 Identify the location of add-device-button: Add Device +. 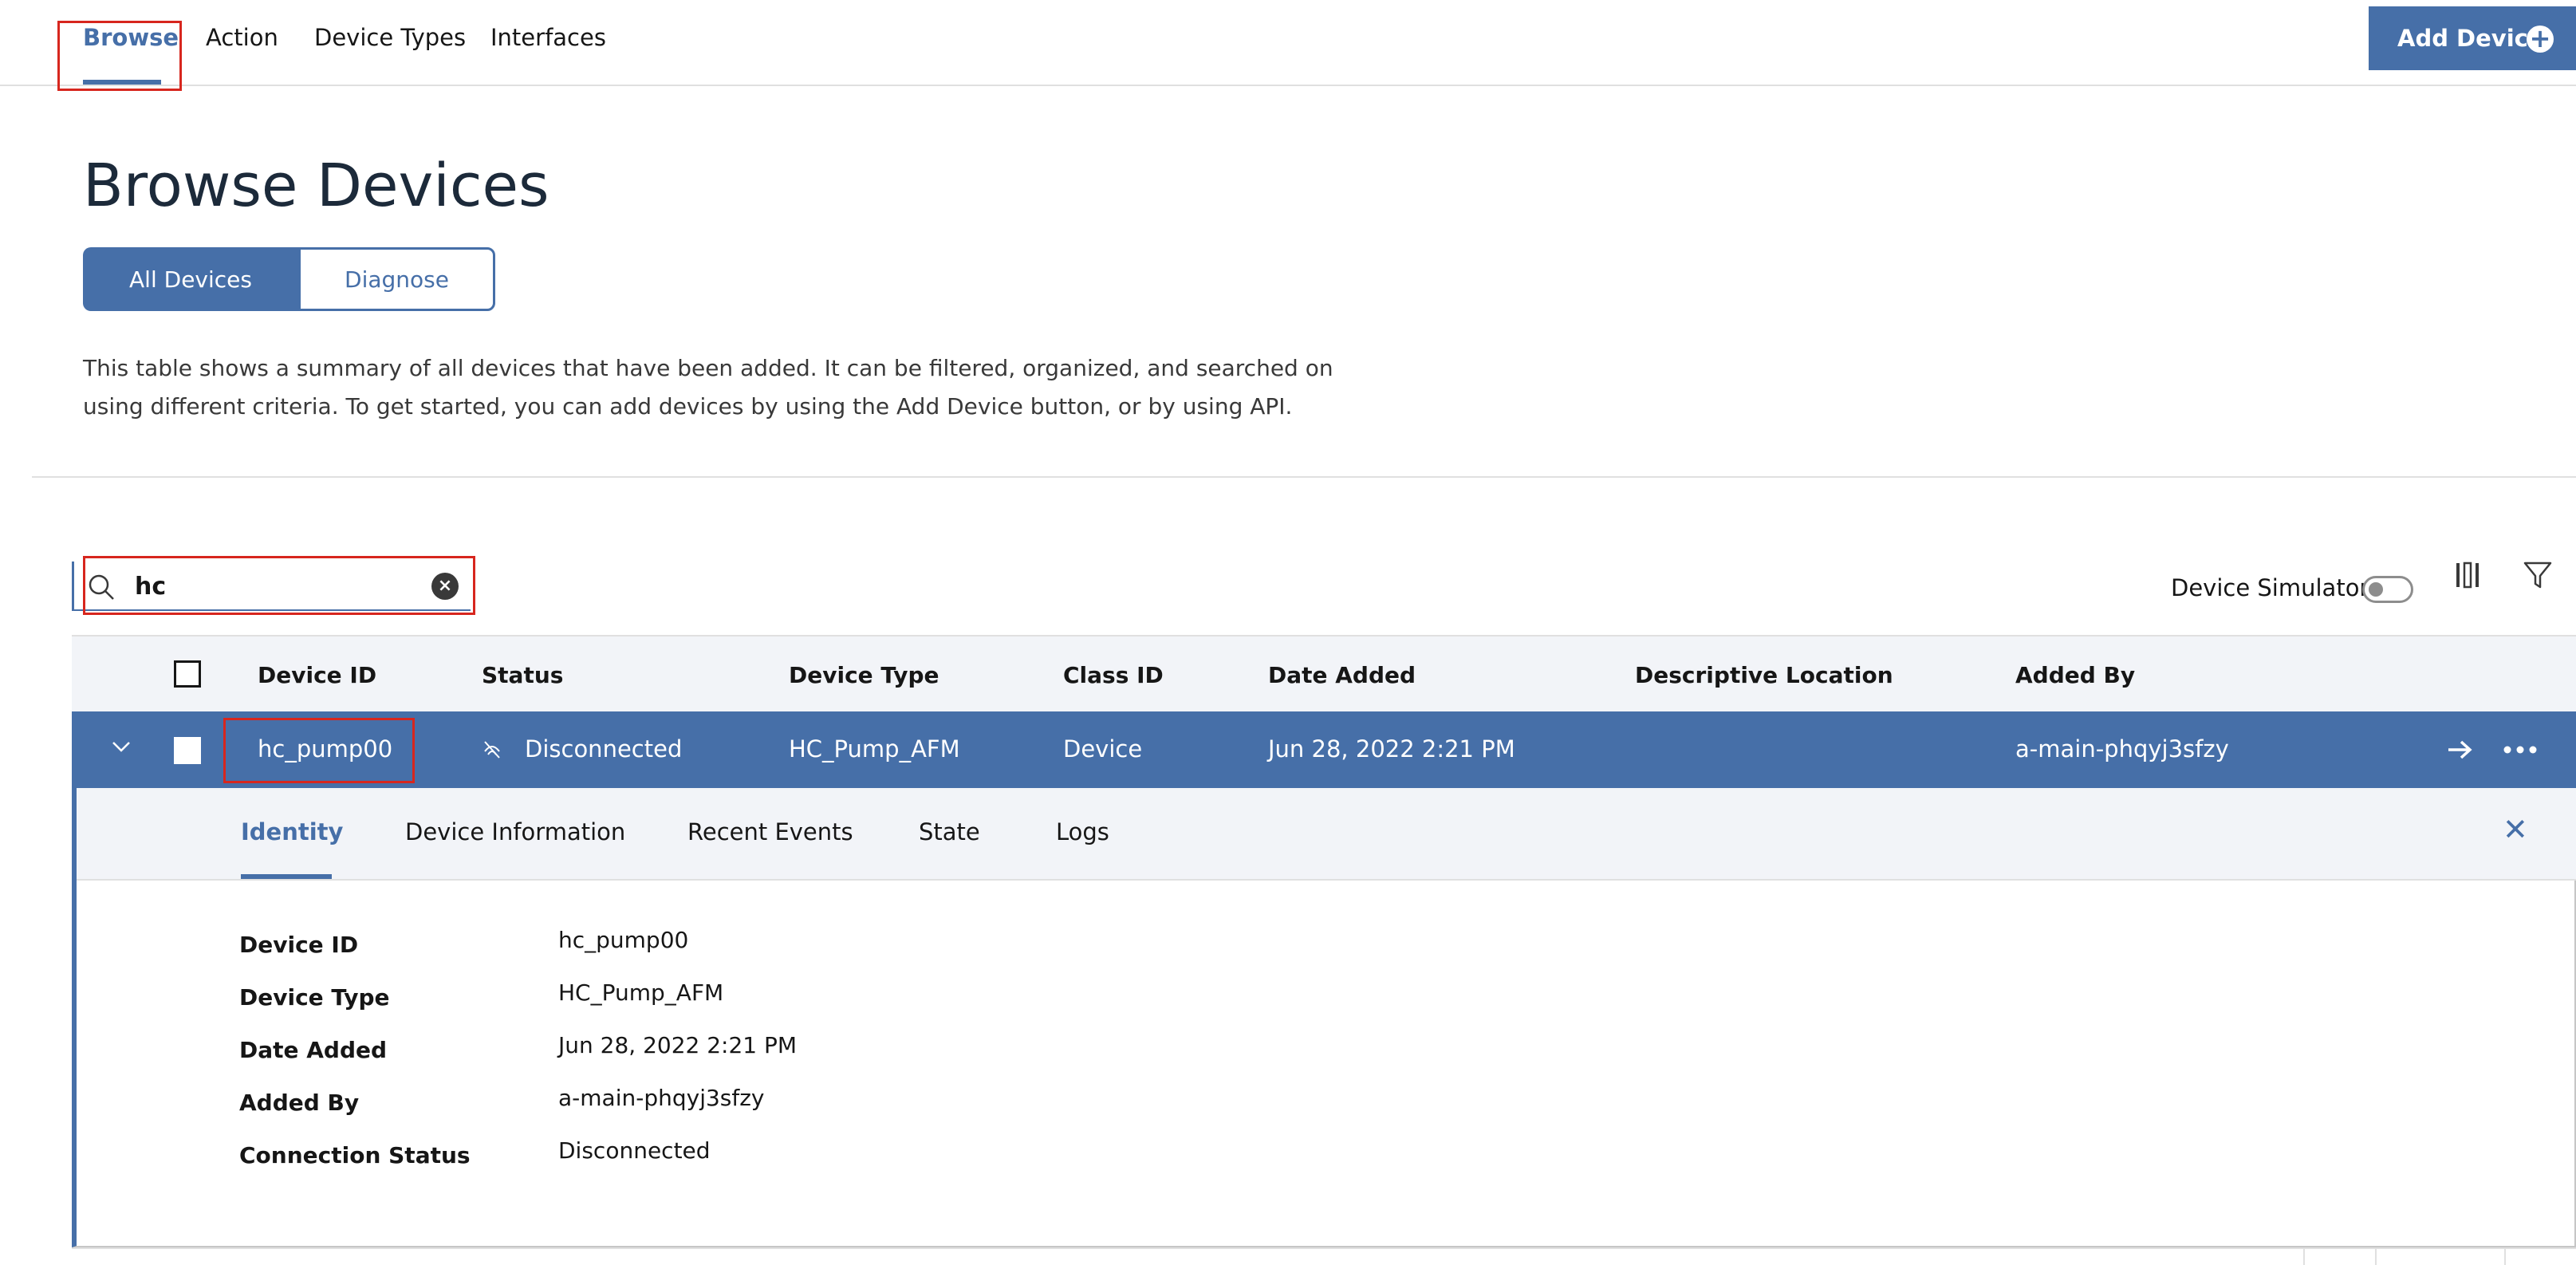
(2472, 38).